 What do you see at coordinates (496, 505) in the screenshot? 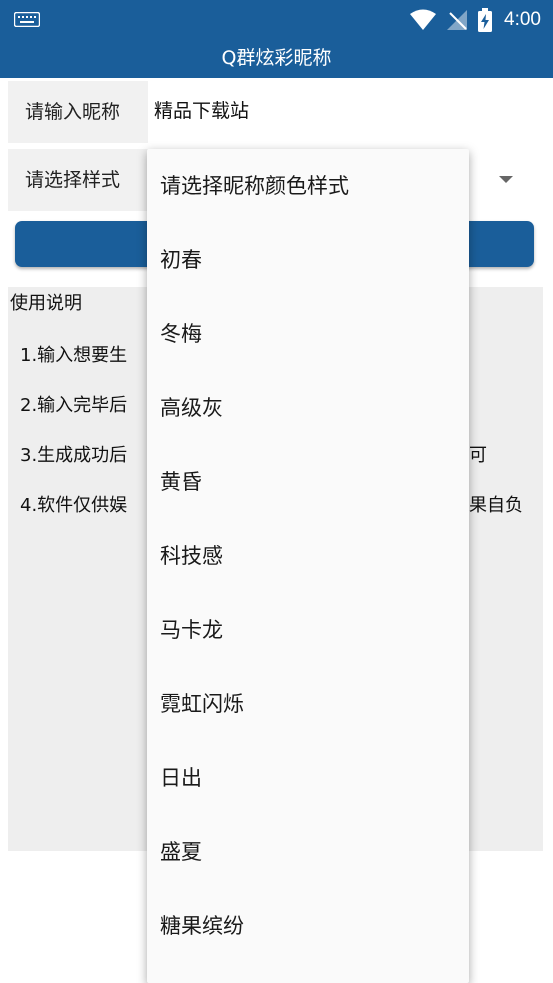
I see `instruction-line-tail: 果自负` at bounding box center [496, 505].